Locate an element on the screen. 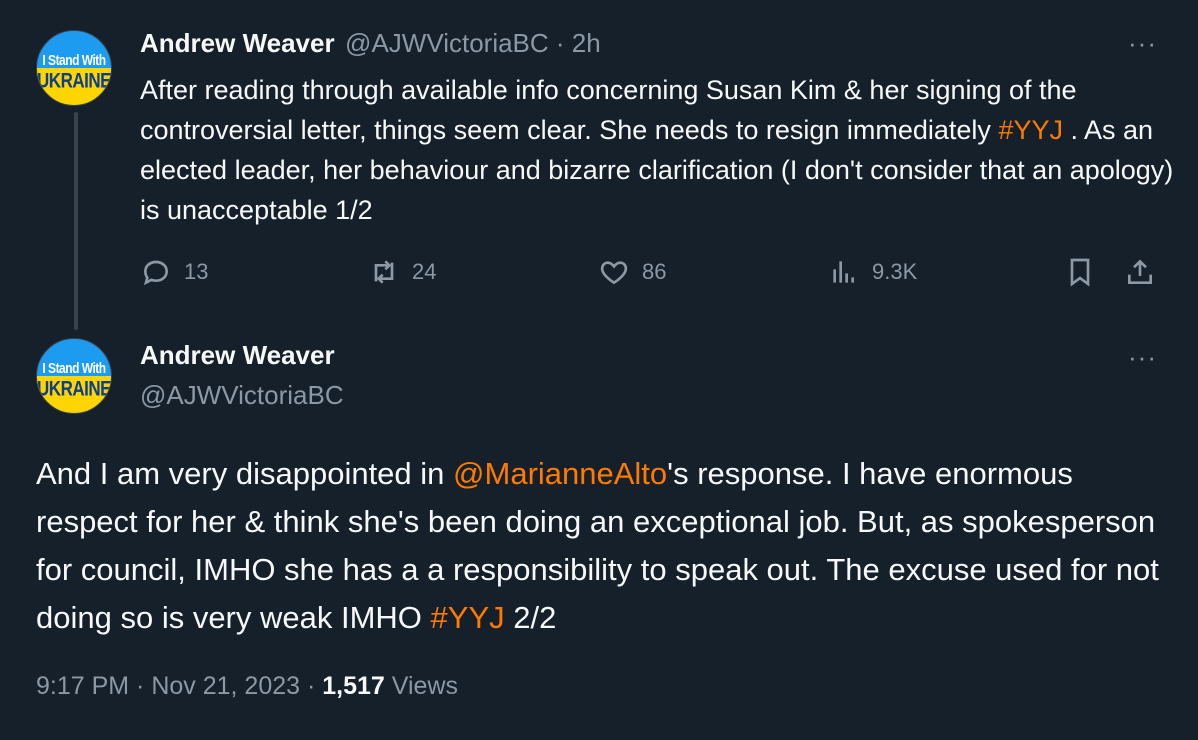  share-button is located at coordinates (1140, 272).